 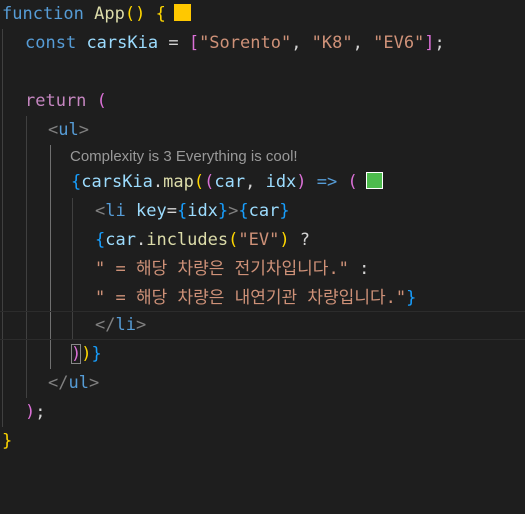 I want to click on keyword-const: const, so click(x=51, y=43).